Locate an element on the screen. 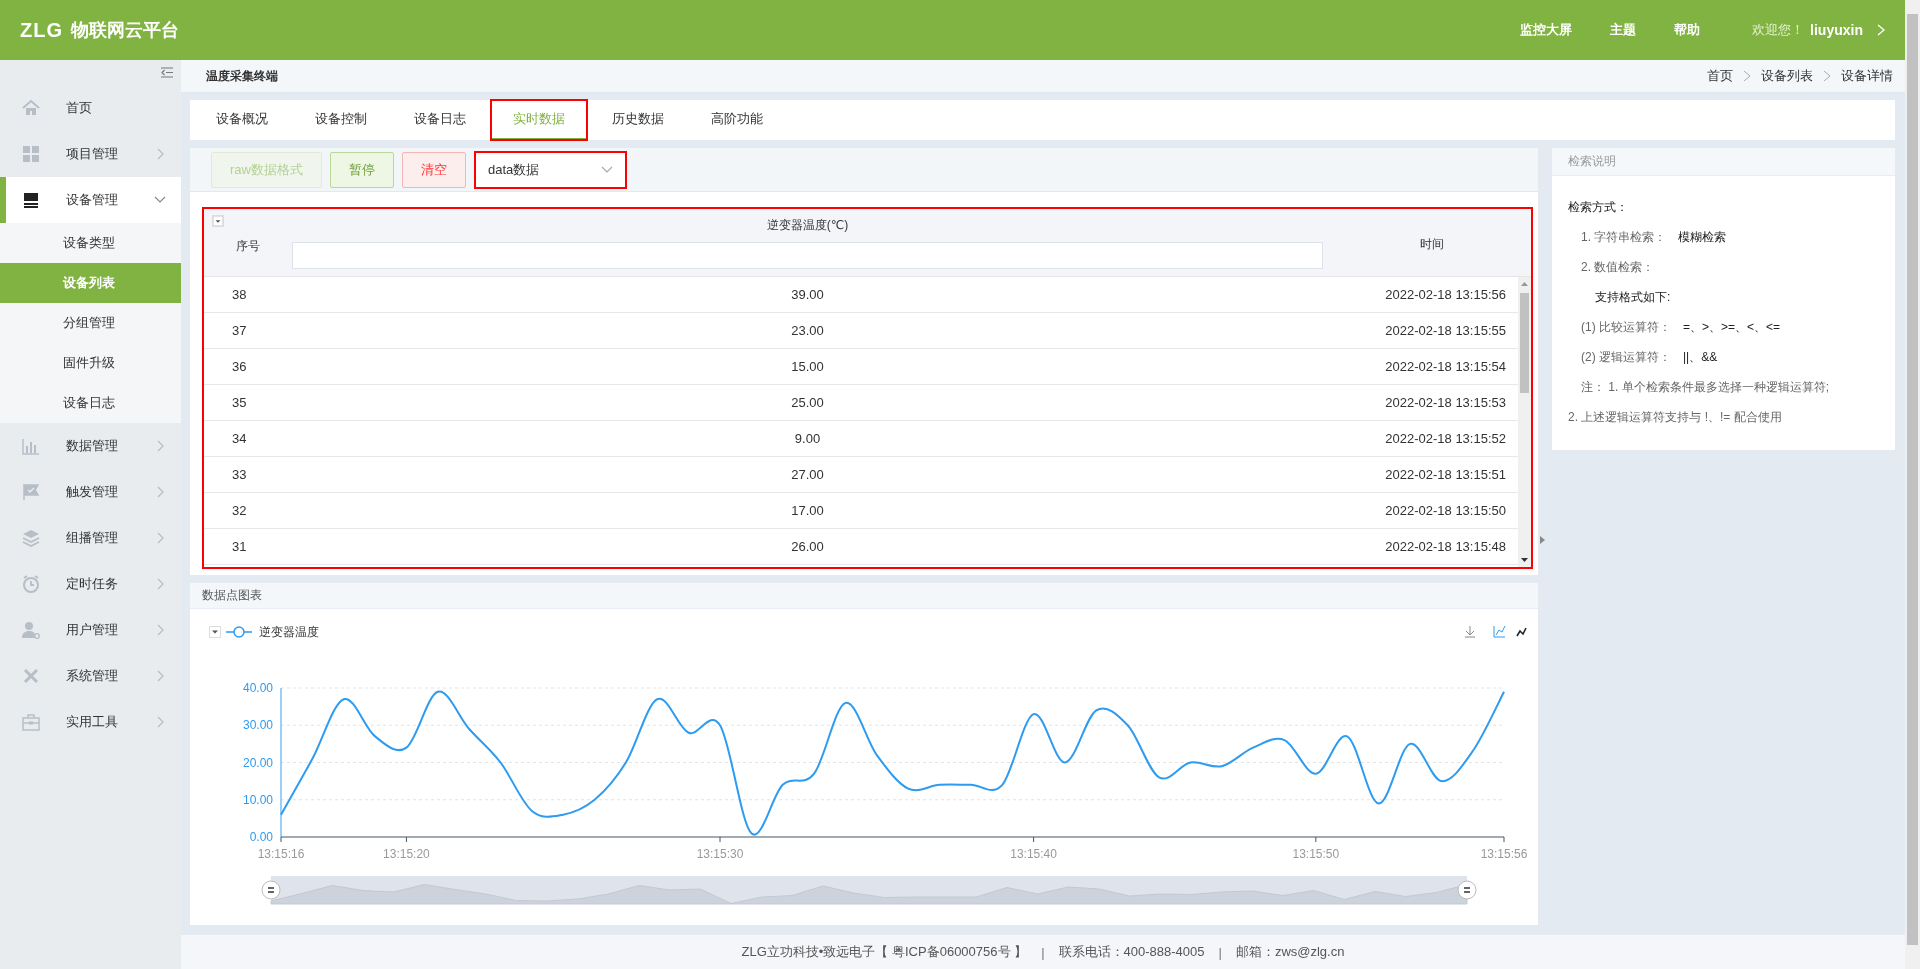  table-scrollbar is located at coordinates (1524, 422).